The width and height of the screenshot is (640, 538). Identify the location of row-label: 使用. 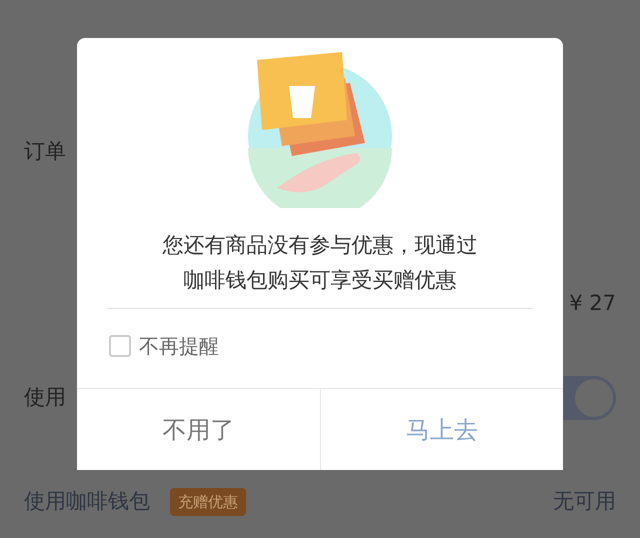
(45, 398).